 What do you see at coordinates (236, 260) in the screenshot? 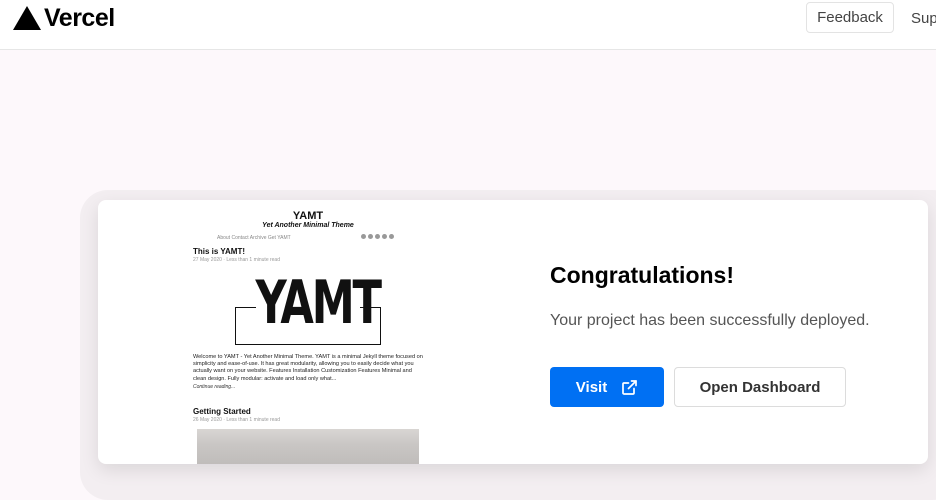
I see `preview-post-meta: 27 May 2020 · Less than 1 minute read` at bounding box center [236, 260].